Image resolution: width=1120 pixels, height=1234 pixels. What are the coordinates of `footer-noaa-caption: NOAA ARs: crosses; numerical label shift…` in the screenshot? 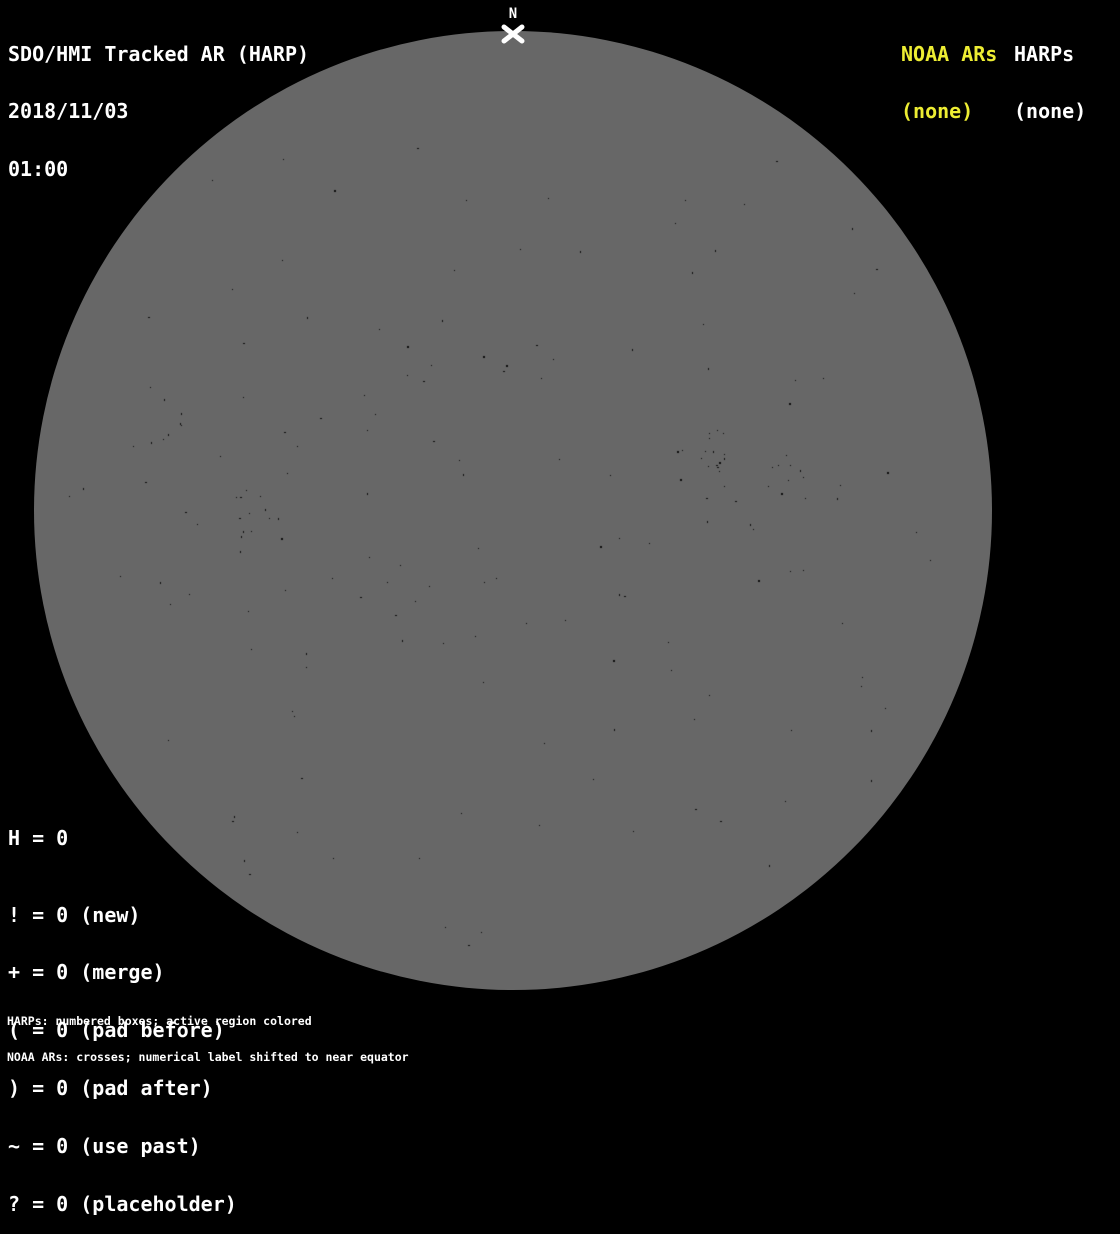 It's located at (208, 1057).